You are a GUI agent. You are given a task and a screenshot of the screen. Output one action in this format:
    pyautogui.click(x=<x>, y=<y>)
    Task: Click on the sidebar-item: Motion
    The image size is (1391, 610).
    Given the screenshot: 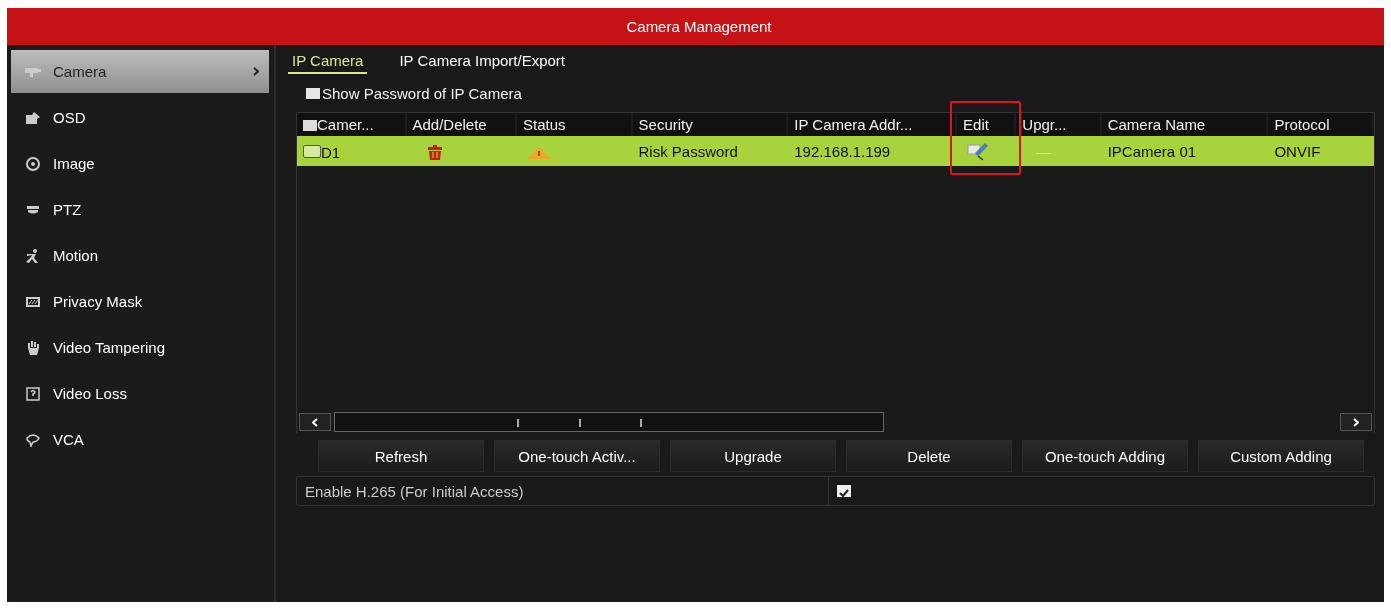 What is the action you would take?
    pyautogui.click(x=140, y=255)
    